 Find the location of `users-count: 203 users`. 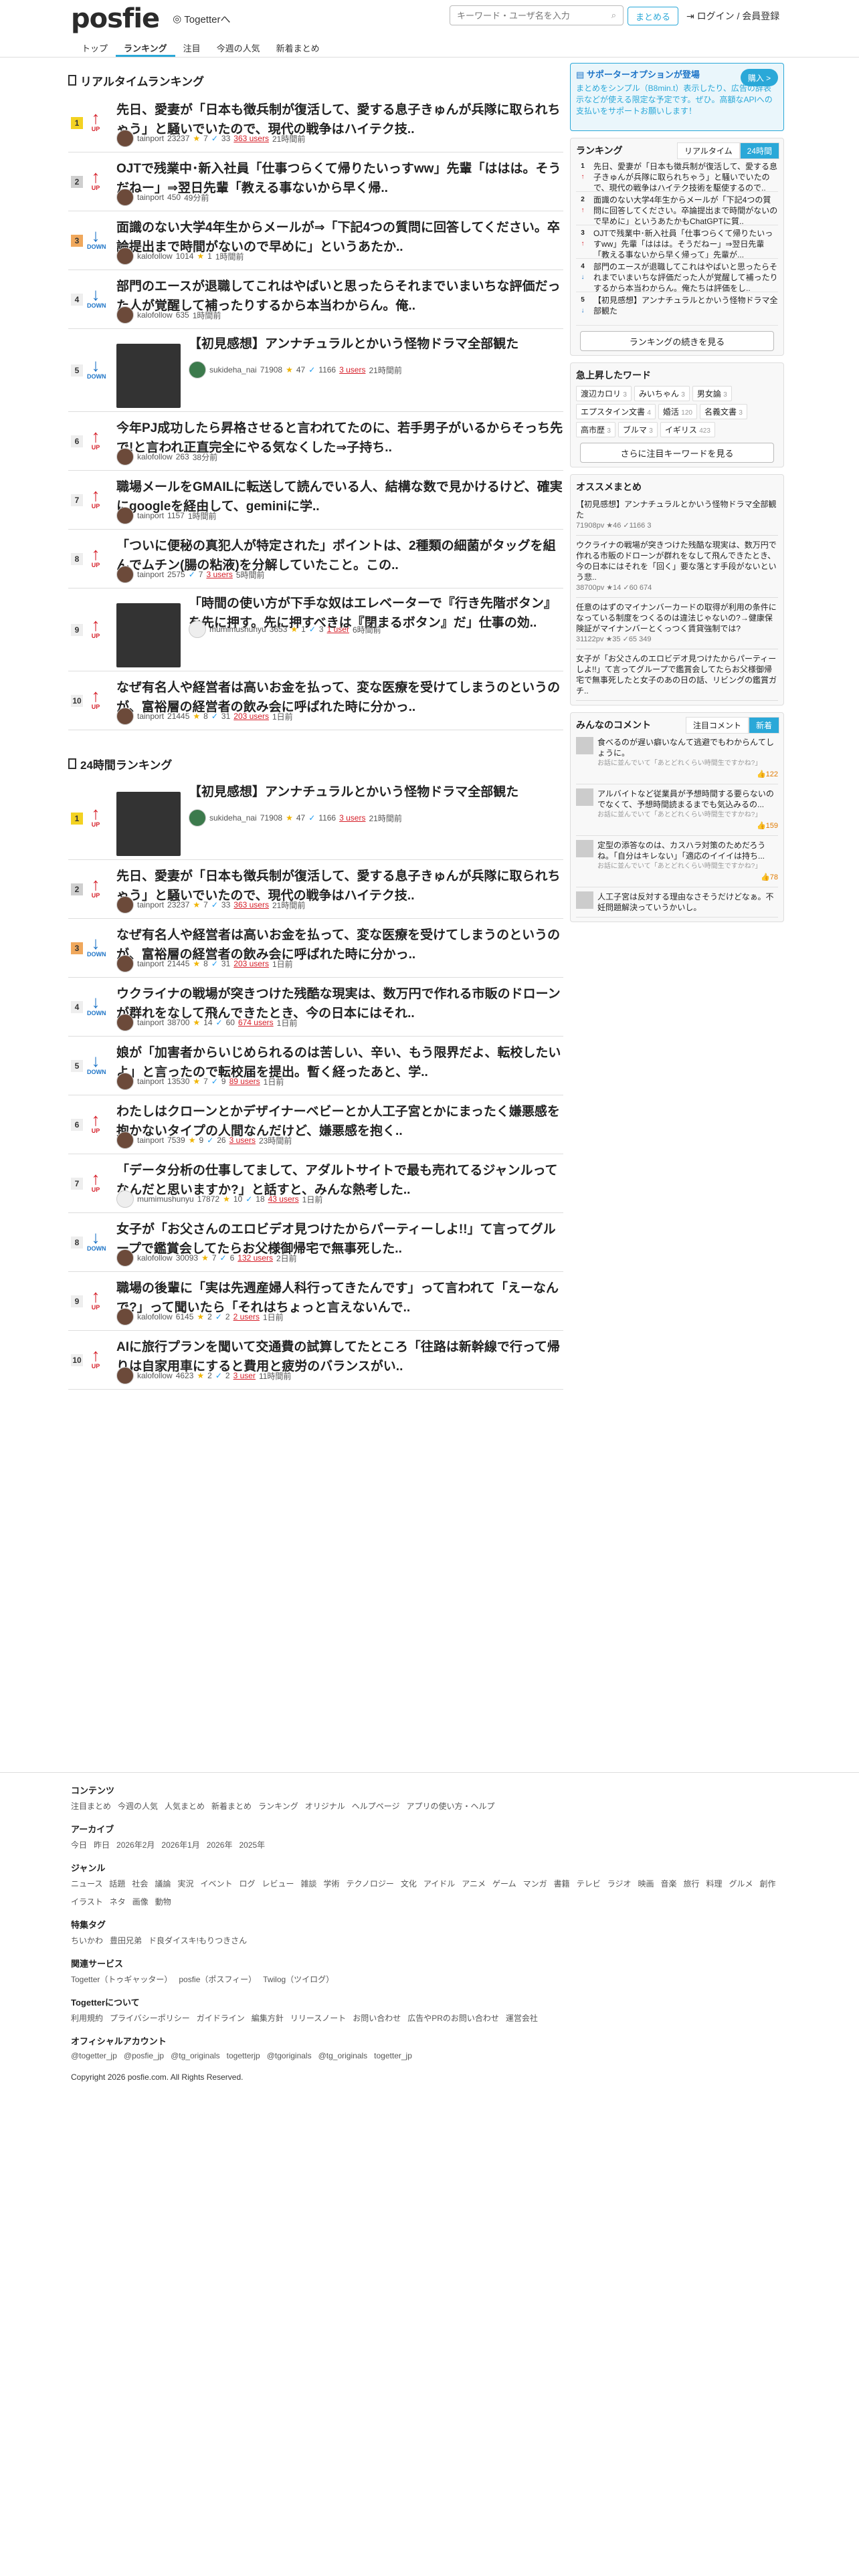

users-count: 203 users is located at coordinates (251, 963).